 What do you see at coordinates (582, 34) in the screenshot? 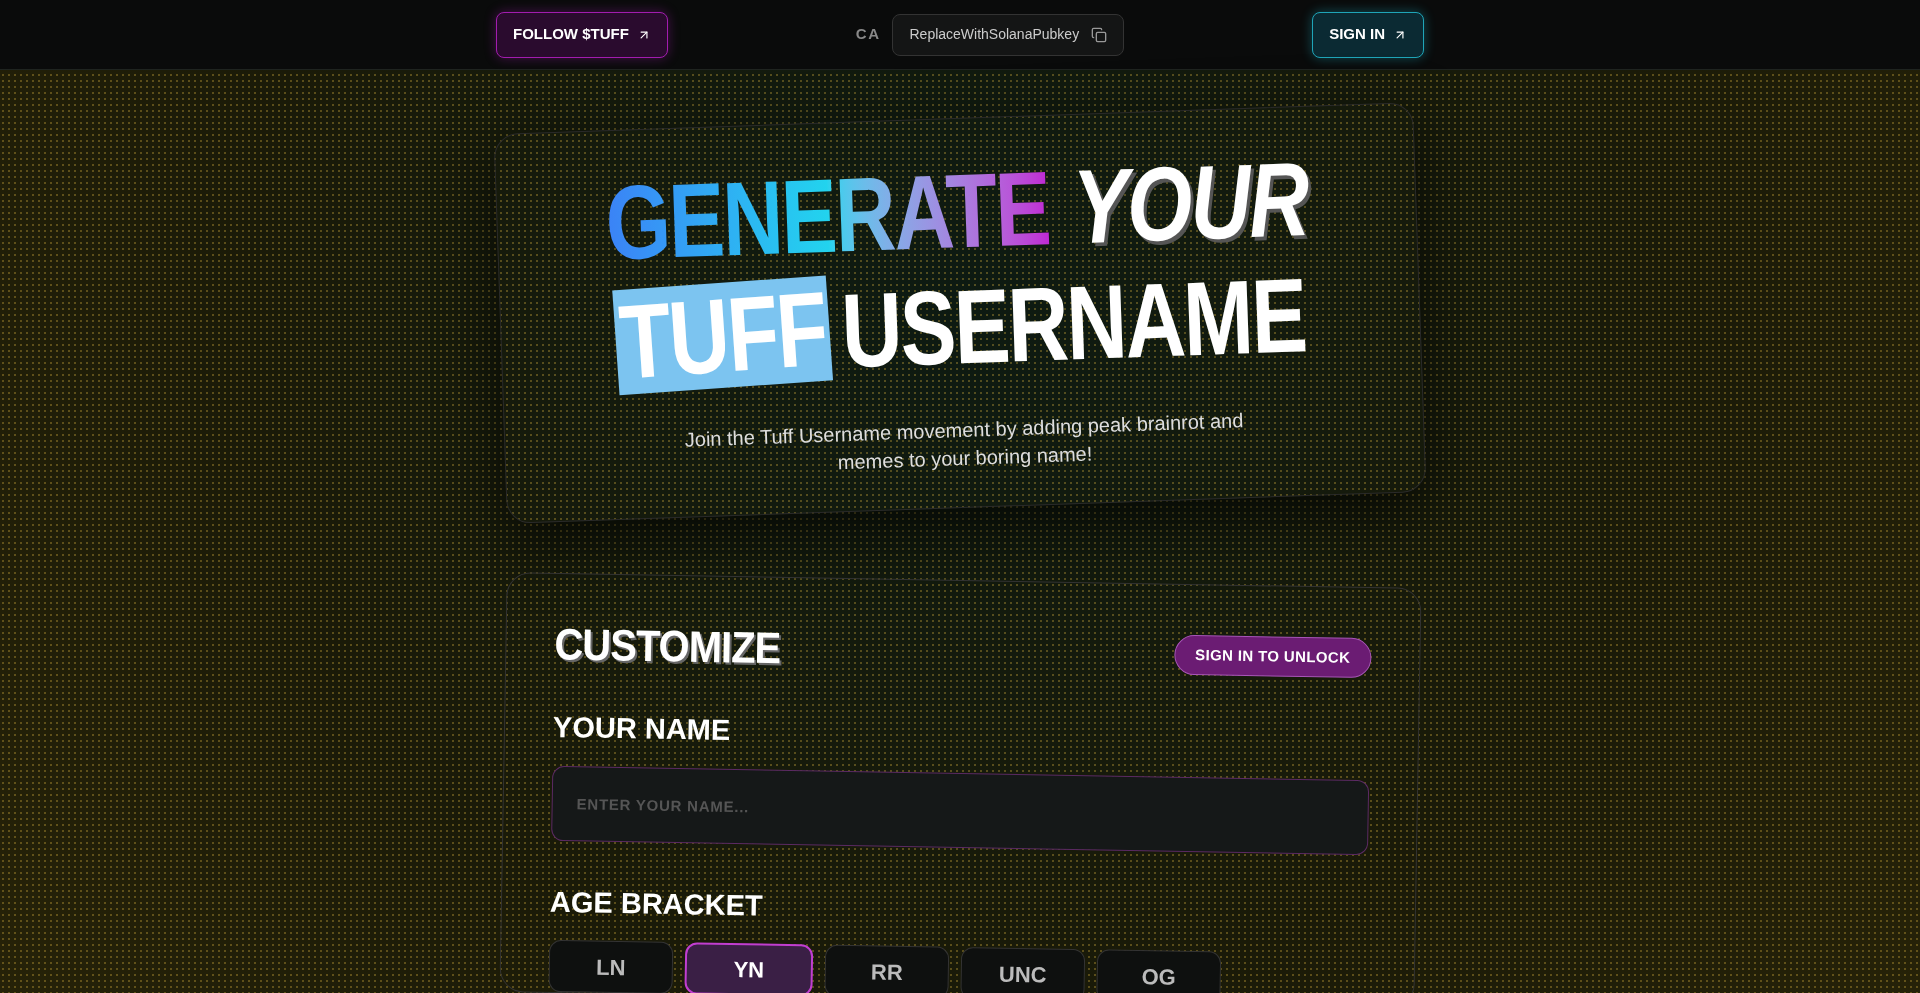
I see `follow-button: FOLLOW $TUFF` at bounding box center [582, 34].